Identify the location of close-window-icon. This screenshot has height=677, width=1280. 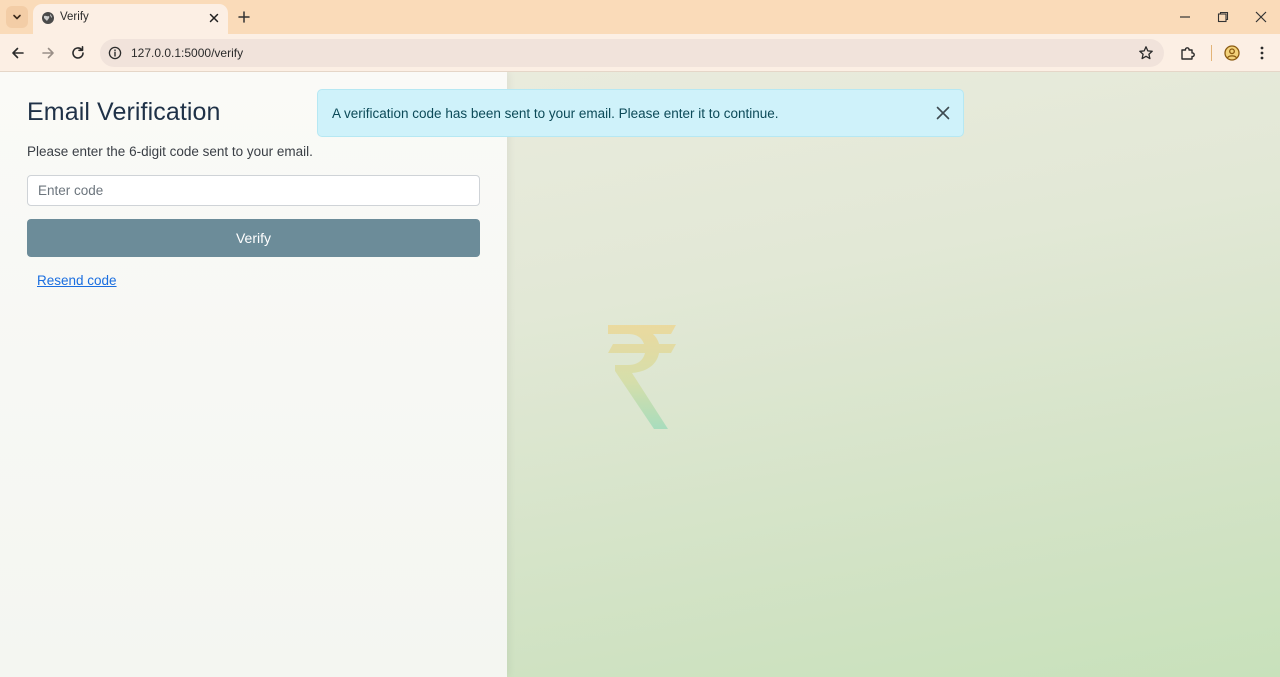
(1261, 17).